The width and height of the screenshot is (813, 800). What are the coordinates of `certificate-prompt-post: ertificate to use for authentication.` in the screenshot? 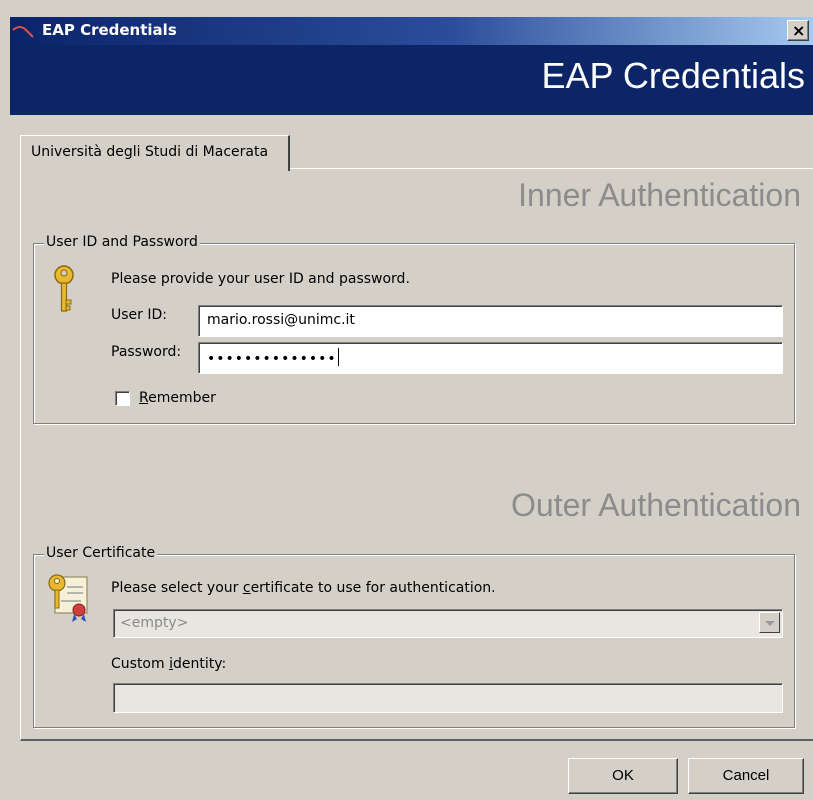 It's located at (373, 588).